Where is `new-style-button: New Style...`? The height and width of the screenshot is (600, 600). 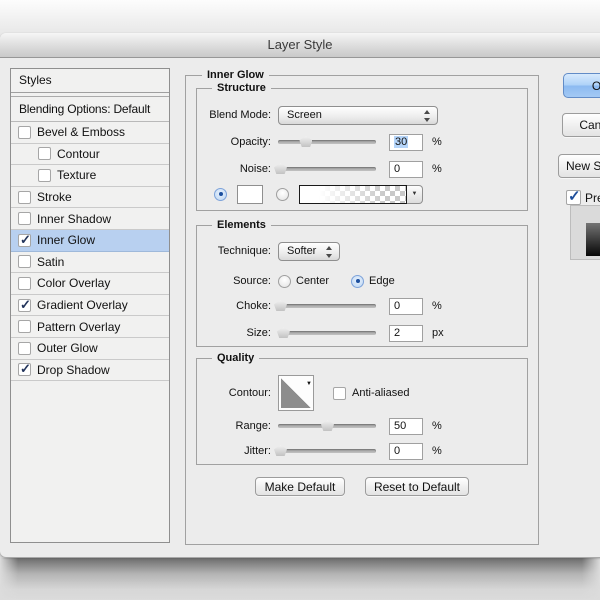
new-style-button: New Style... is located at coordinates (579, 166).